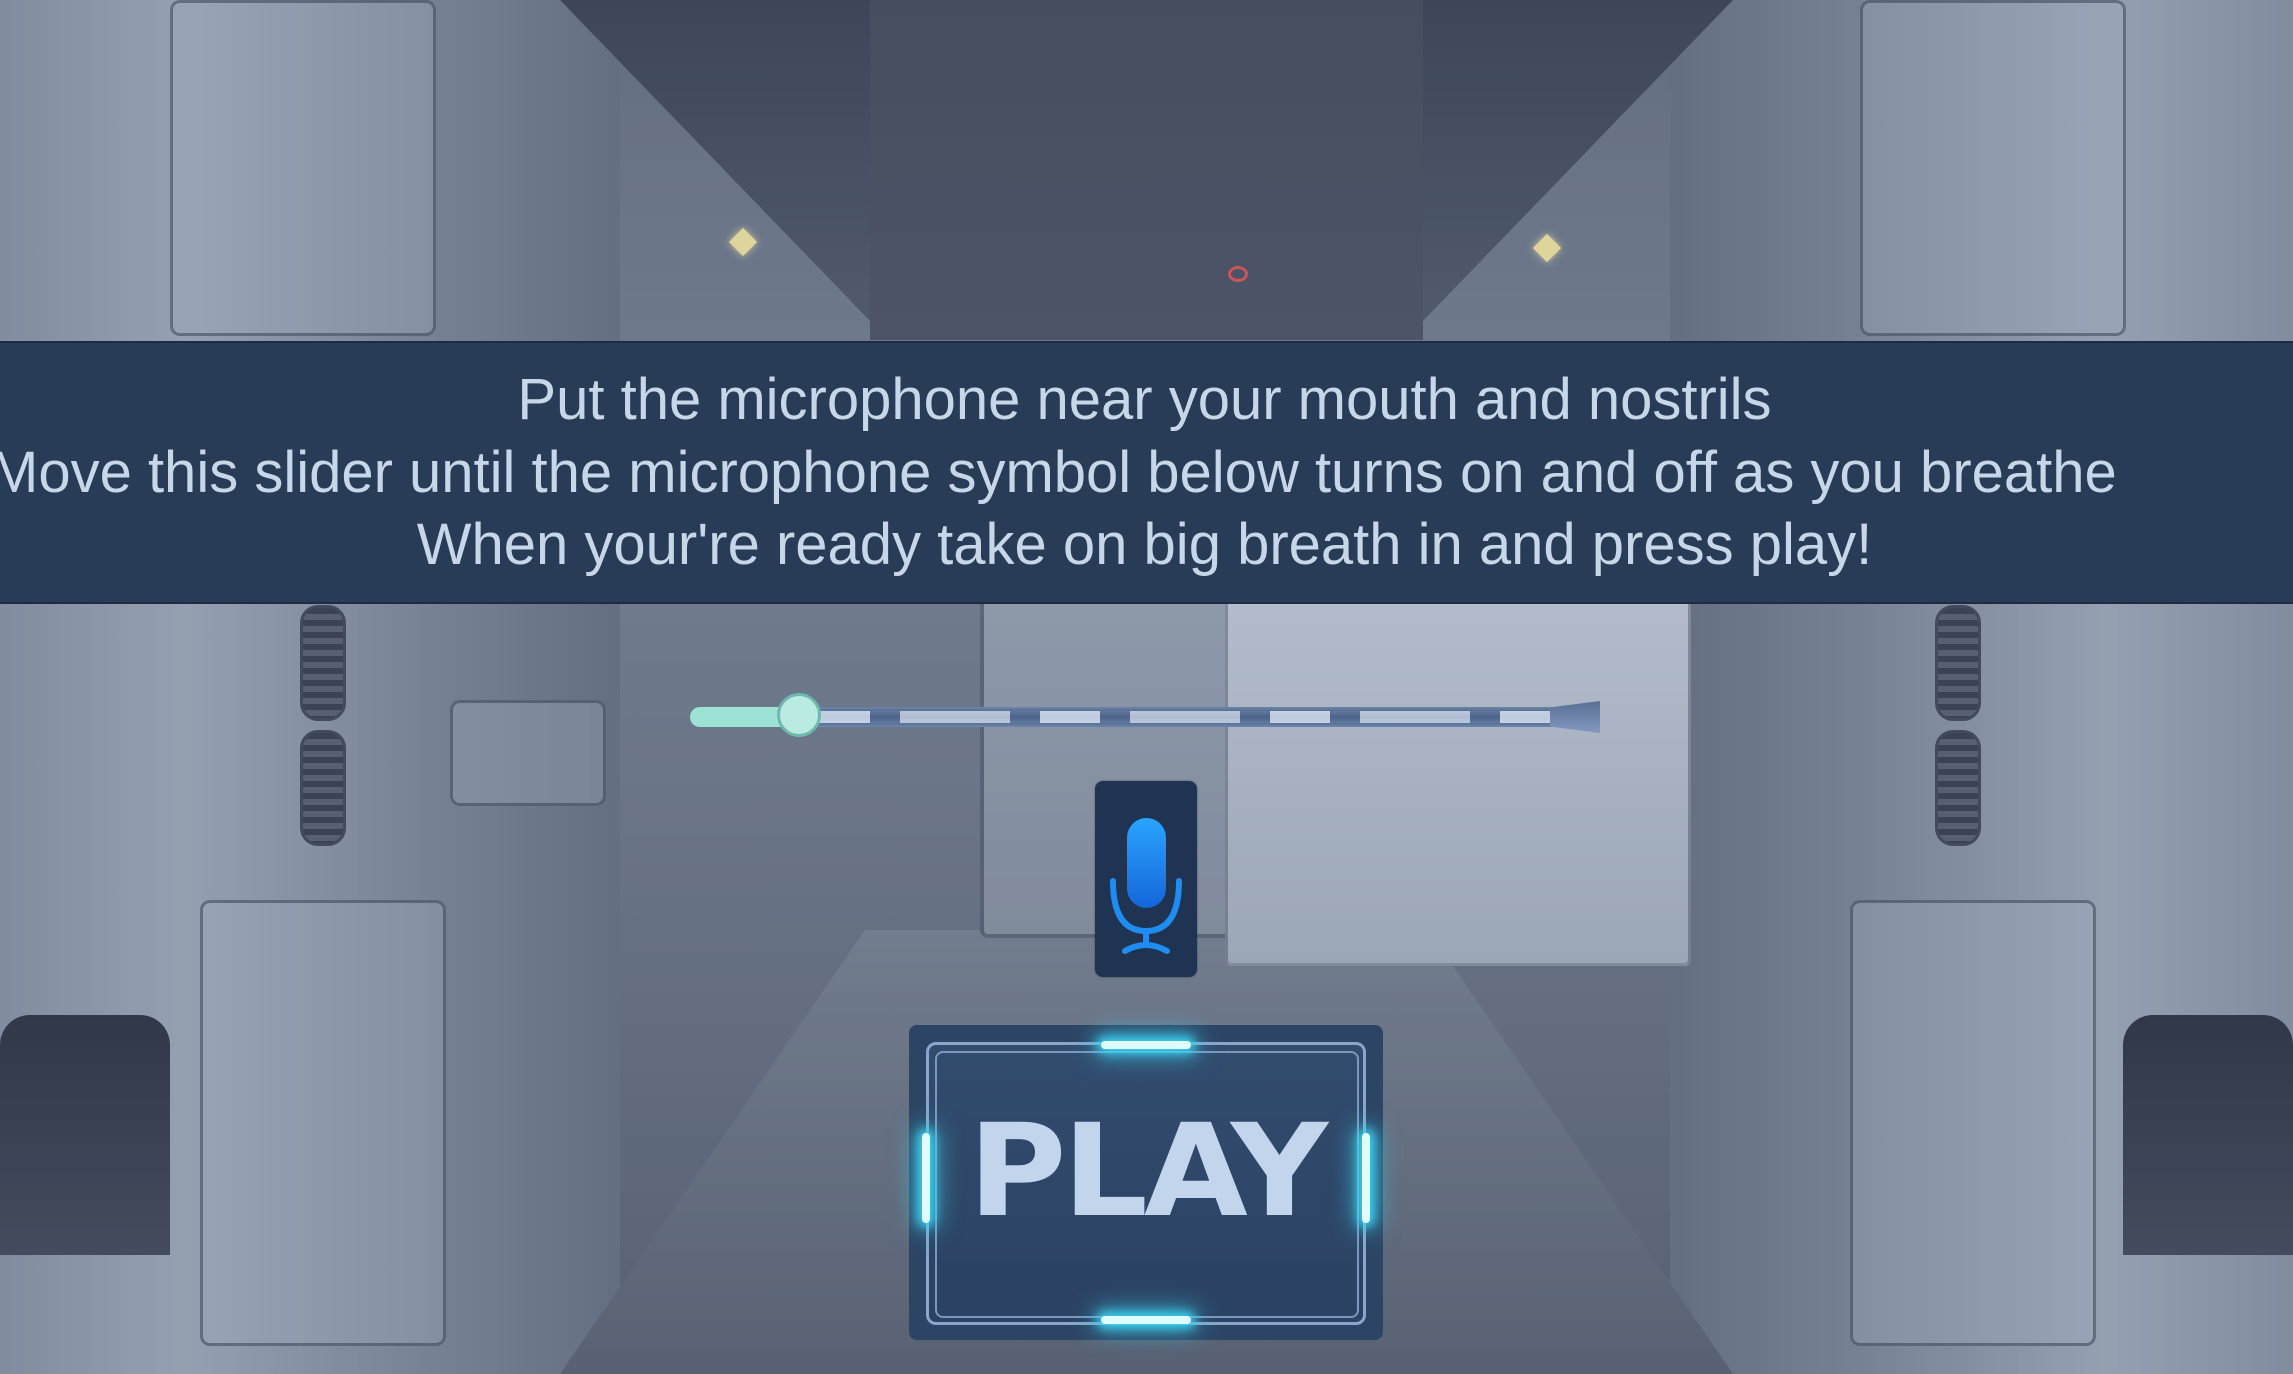 This screenshot has height=1374, width=2293. Describe the element at coordinates (1195, 717) in the screenshot. I see `slider-track-glow` at that location.